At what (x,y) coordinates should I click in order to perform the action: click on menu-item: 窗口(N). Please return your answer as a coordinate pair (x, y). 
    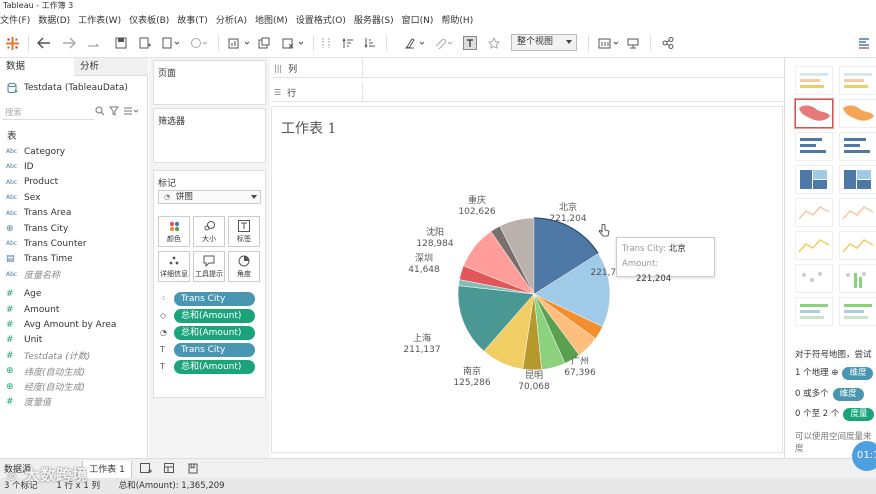
    Looking at the image, I should click on (418, 19).